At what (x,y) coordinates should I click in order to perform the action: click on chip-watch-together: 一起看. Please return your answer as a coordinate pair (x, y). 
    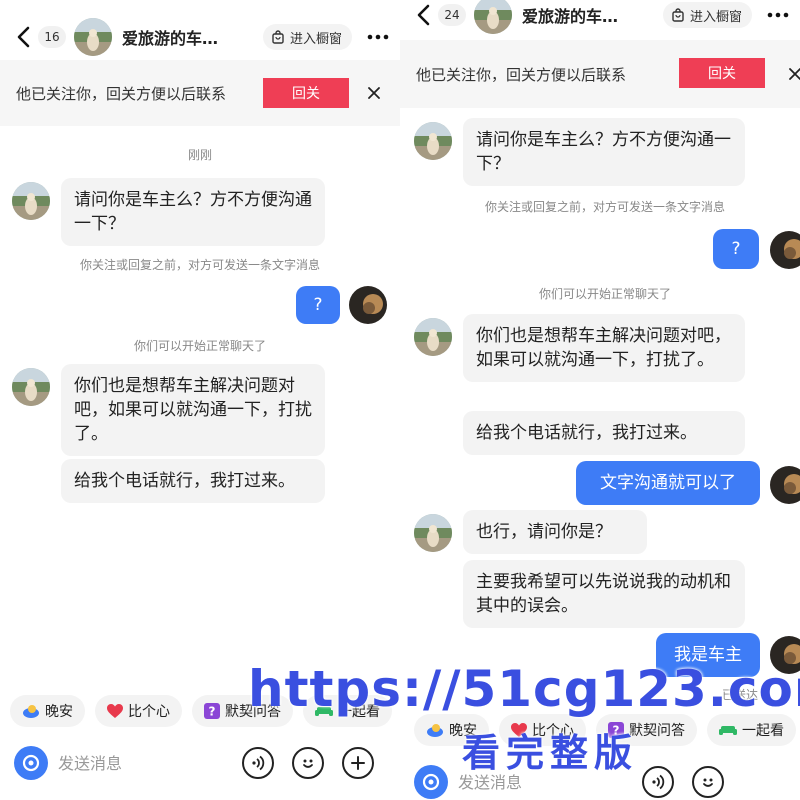
    Looking at the image, I should click on (751, 730).